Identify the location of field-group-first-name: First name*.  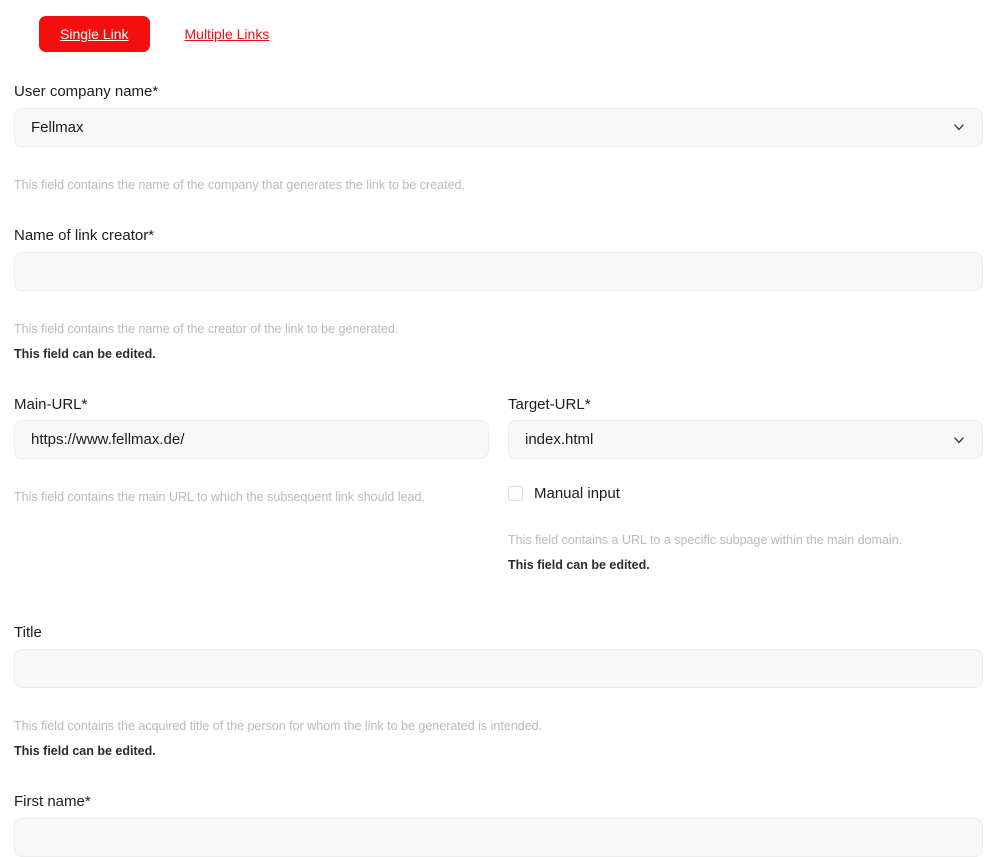
(498, 825).